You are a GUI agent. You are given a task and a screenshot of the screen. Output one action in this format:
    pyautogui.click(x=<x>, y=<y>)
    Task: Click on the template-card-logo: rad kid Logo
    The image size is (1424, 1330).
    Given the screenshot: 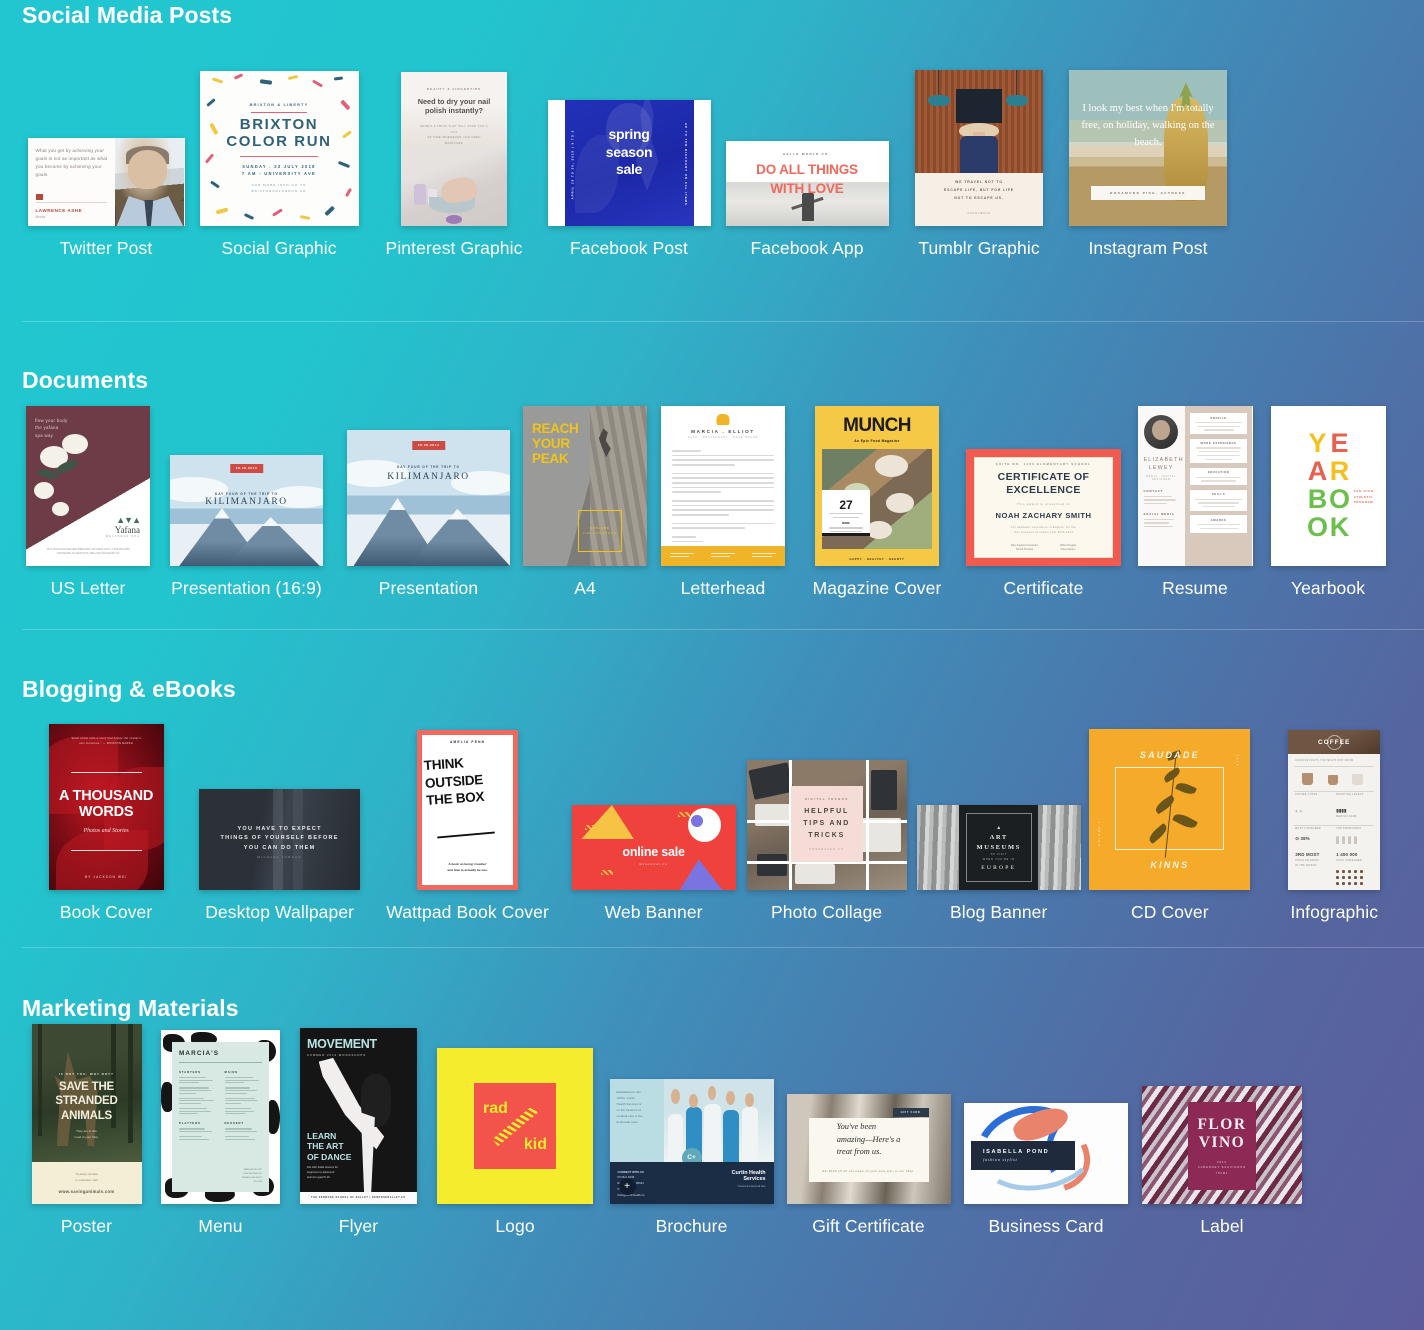 What is the action you would take?
    pyautogui.click(x=515, y=1127)
    